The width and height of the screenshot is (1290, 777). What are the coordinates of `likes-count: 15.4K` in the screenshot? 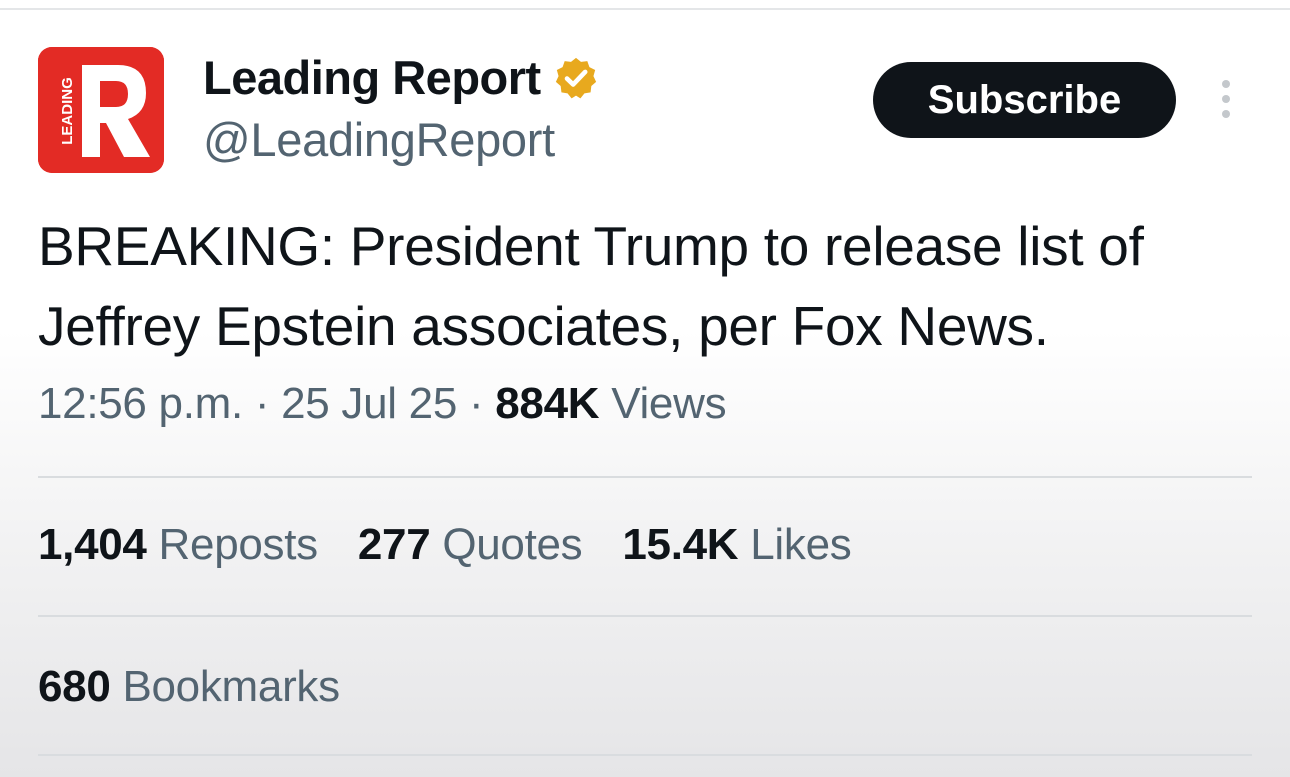 It's located at (680, 544).